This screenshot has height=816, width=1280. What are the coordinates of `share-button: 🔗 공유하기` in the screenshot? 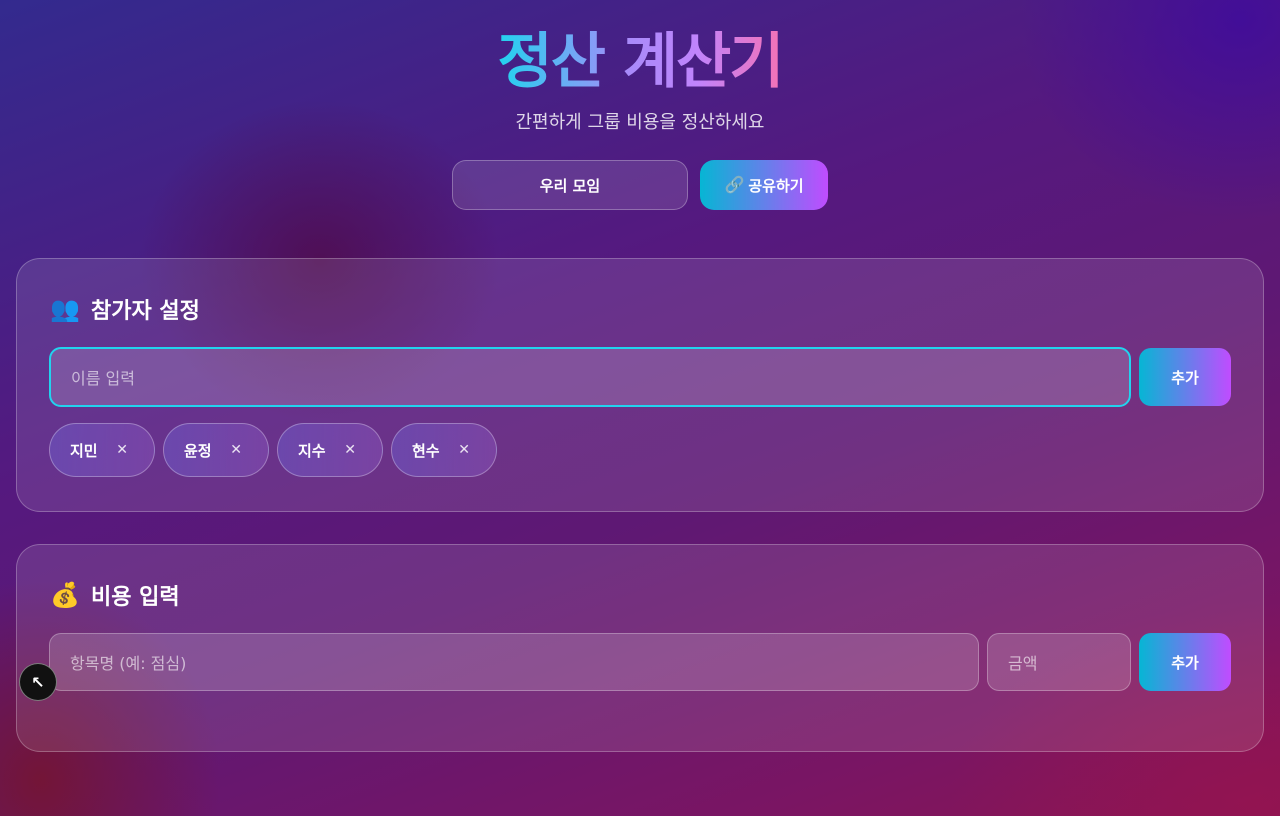 It's located at (764, 185).